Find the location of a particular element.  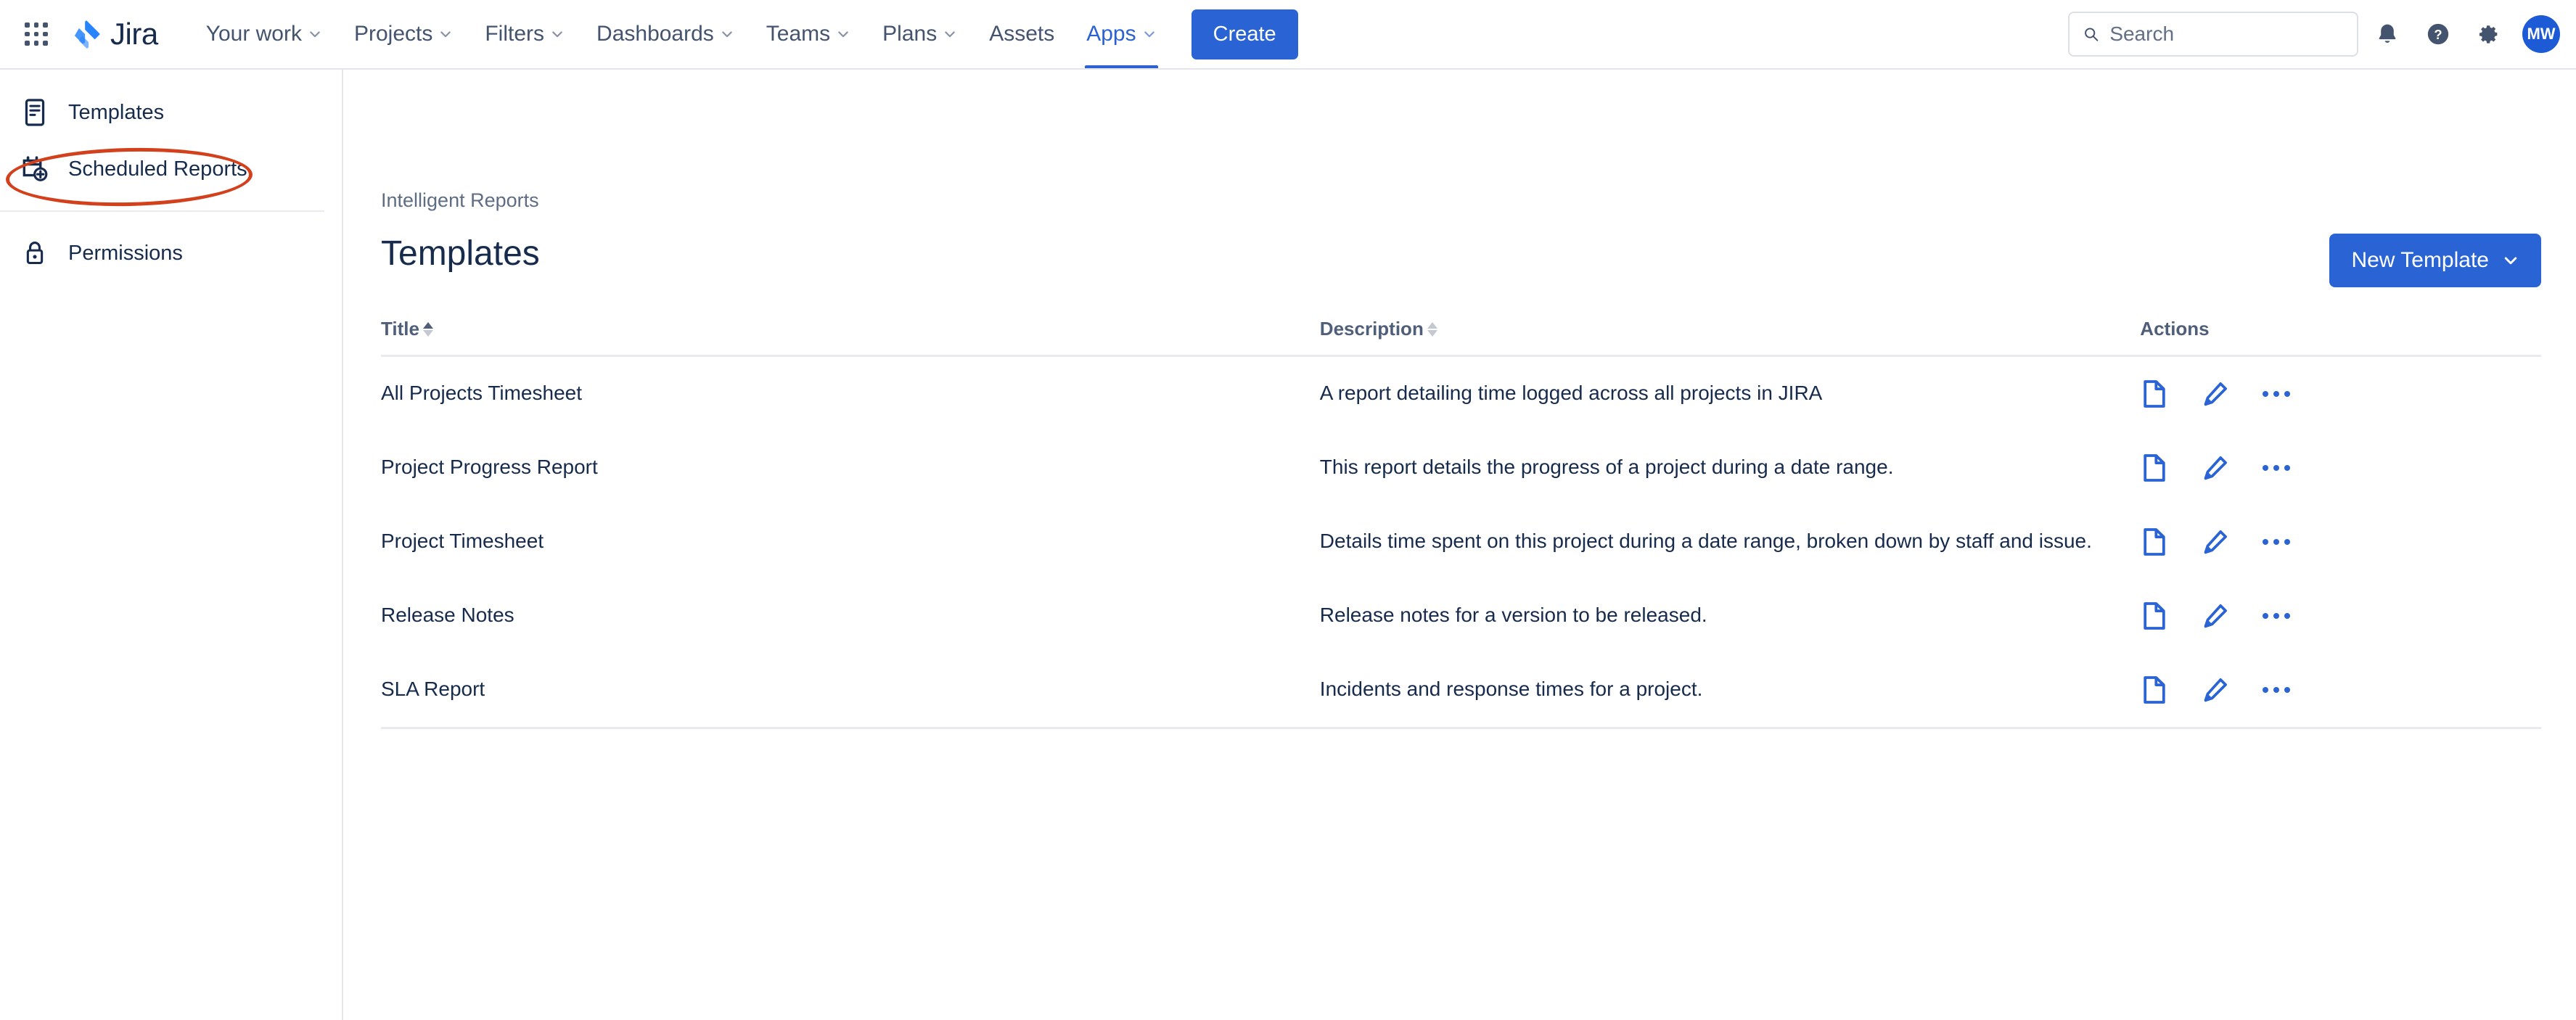

nav-item-filters: Filters is located at coordinates (525, 34).